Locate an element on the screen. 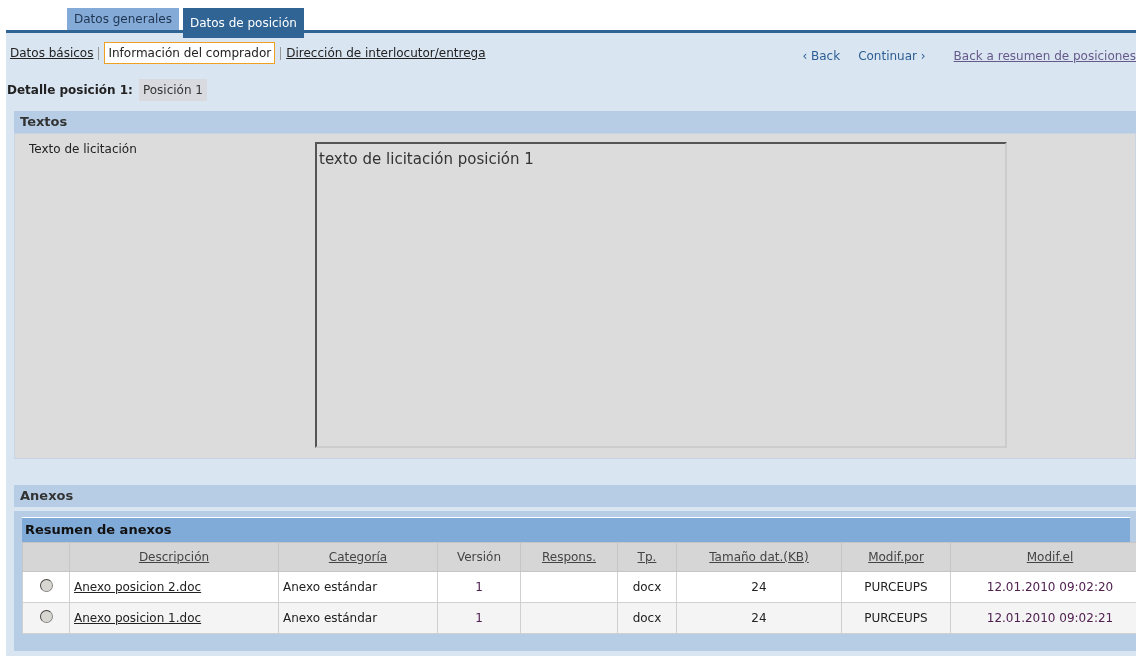 This screenshot has width=1136, height=664. column-header: Categoría is located at coordinates (358, 557).